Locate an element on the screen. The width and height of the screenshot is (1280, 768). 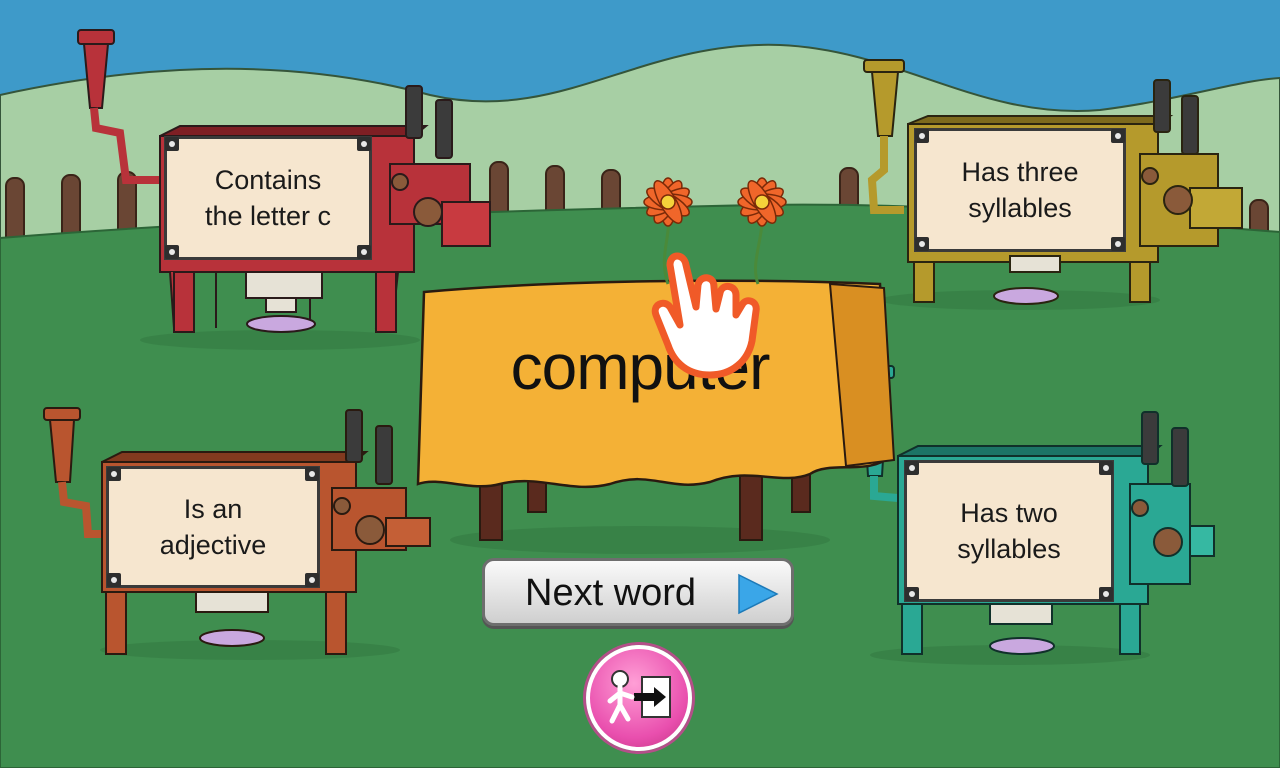
machine-label: Contains the letter c is located at coordinates (268, 198).